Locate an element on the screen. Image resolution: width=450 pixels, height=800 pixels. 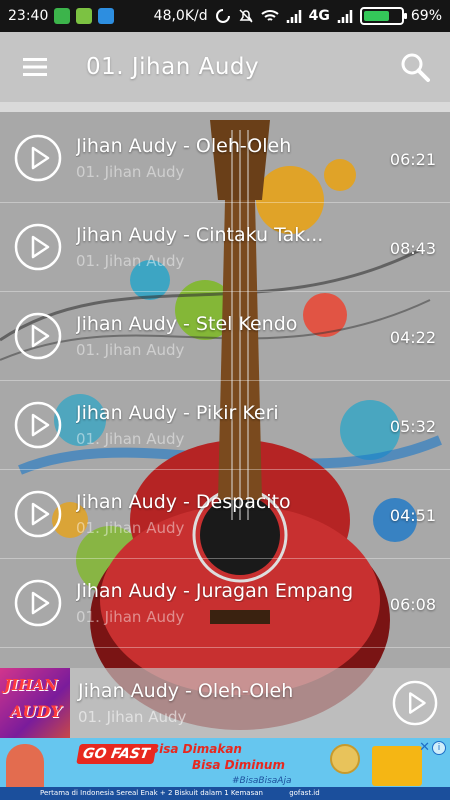
ad-headline-1: Bisa Dimakan is located at coordinates (196, 749).